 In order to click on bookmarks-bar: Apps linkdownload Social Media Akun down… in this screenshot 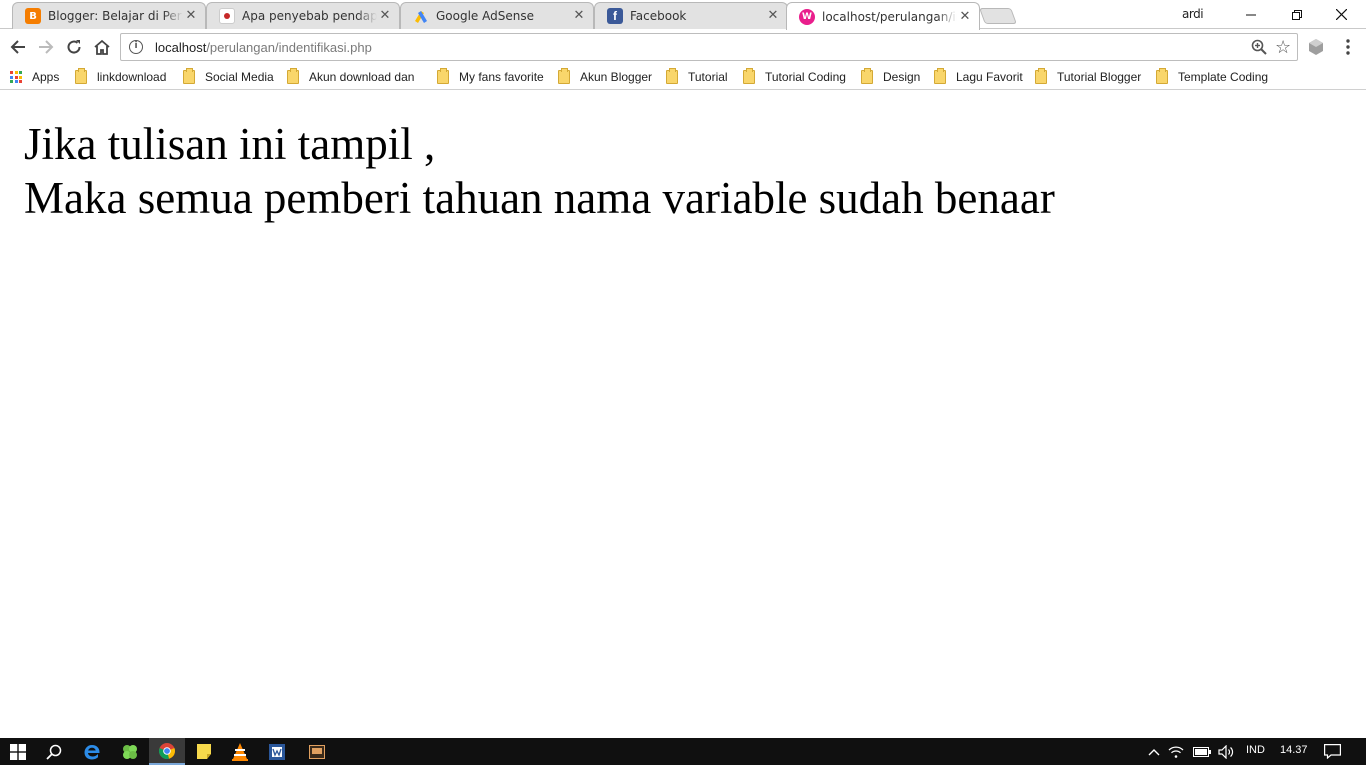, I will do `click(683, 76)`.